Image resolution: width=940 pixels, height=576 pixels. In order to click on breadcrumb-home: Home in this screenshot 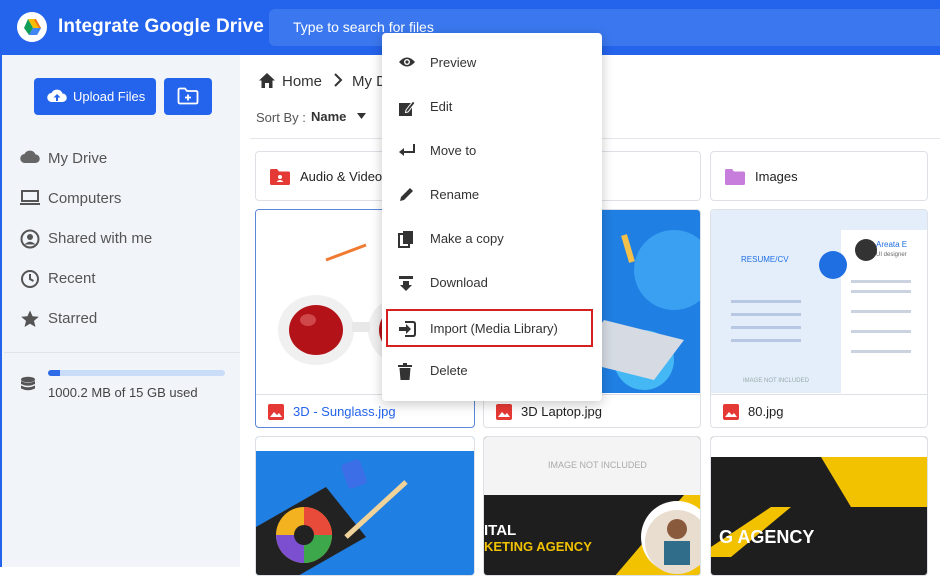, I will do `click(302, 81)`.